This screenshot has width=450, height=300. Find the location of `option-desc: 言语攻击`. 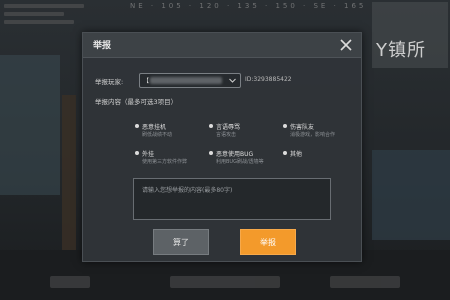

option-desc: 言语攻击 is located at coordinates (226, 135).